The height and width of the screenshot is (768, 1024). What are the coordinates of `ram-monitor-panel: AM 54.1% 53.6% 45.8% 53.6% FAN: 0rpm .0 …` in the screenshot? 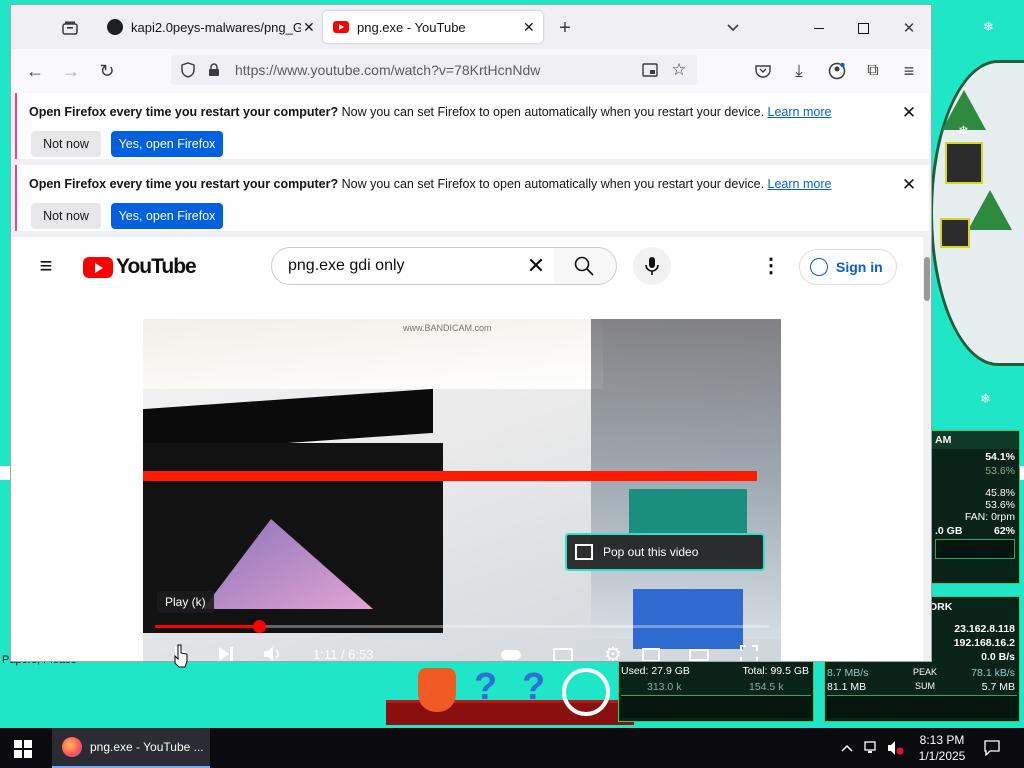 It's located at (975, 507).